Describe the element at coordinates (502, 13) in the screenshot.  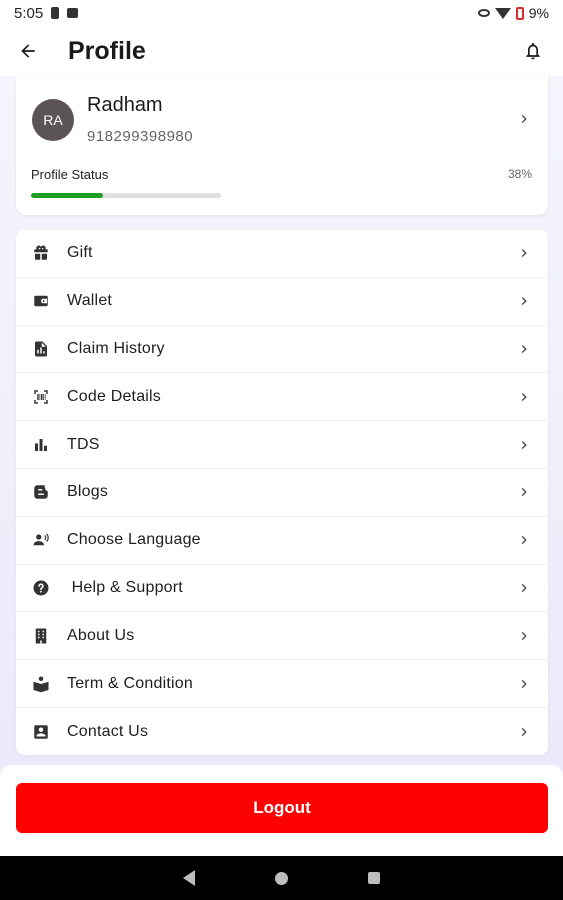
I see `wifi-icon` at that location.